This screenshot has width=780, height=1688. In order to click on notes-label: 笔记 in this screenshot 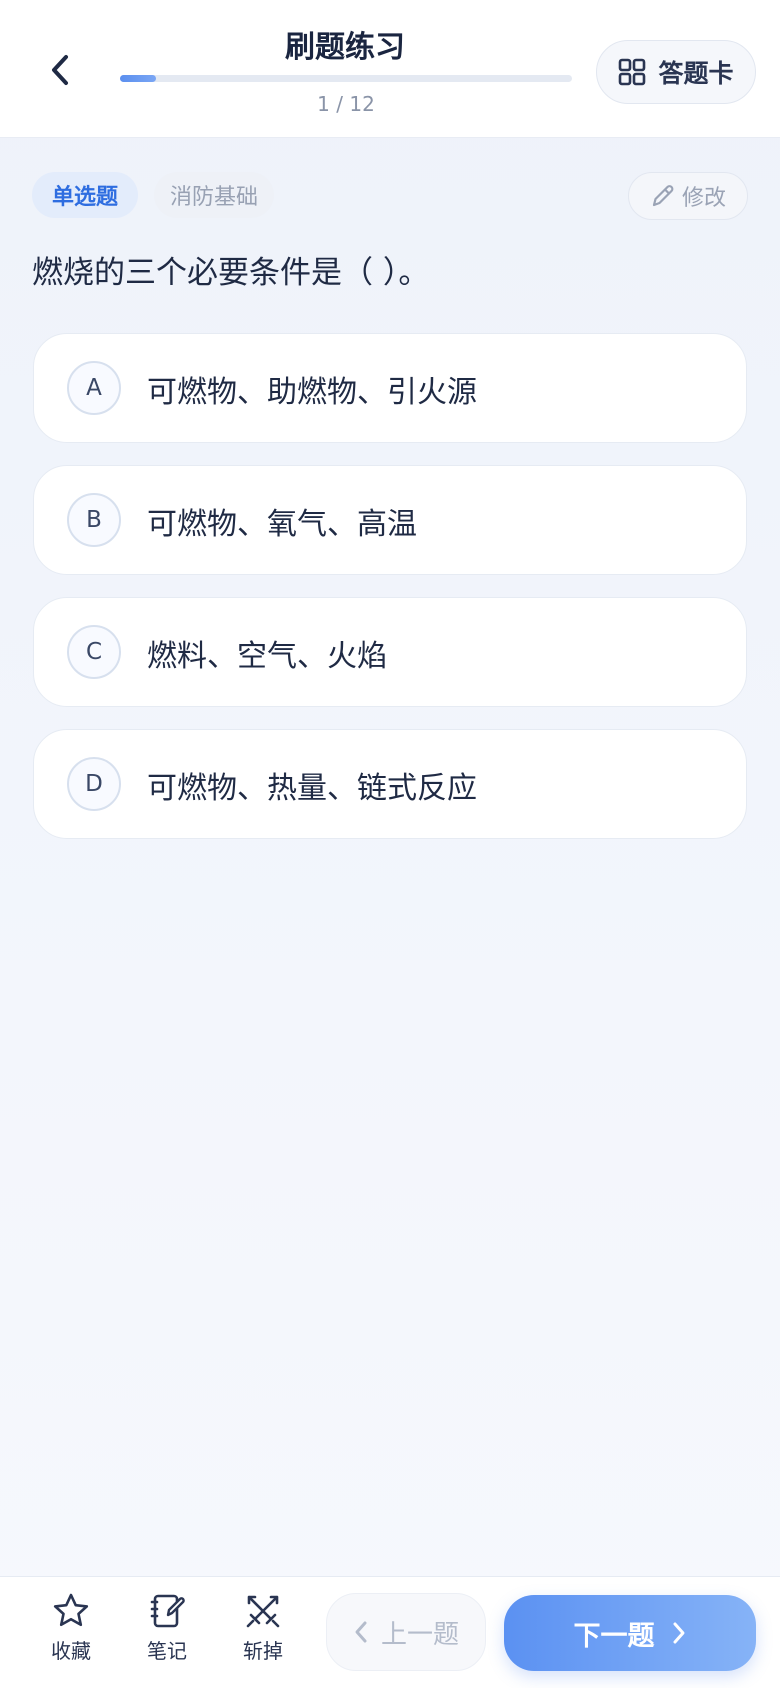, I will do `click(167, 1651)`.